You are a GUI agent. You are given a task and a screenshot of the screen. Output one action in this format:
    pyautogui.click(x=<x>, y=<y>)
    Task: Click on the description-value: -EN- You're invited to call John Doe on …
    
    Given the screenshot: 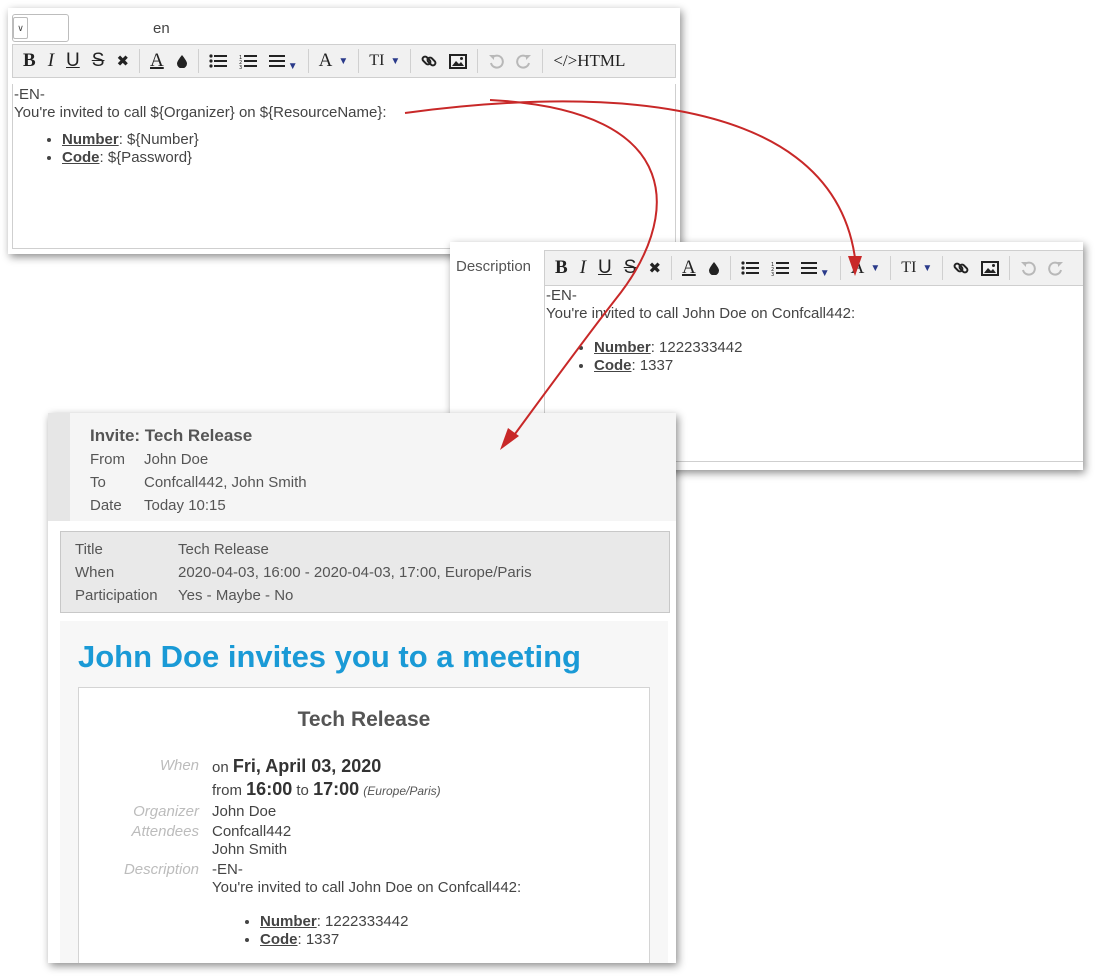 What is the action you would take?
    pyautogui.click(x=422, y=905)
    